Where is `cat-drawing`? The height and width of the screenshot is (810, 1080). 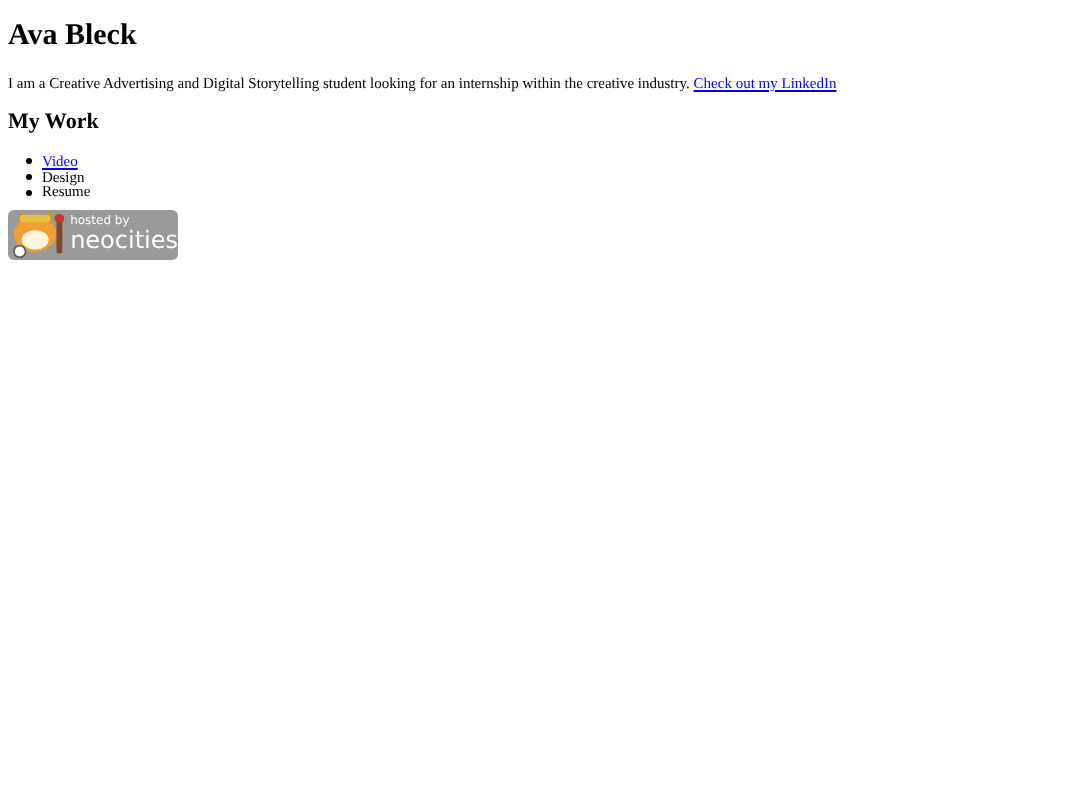 cat-drawing is located at coordinates (39, 234).